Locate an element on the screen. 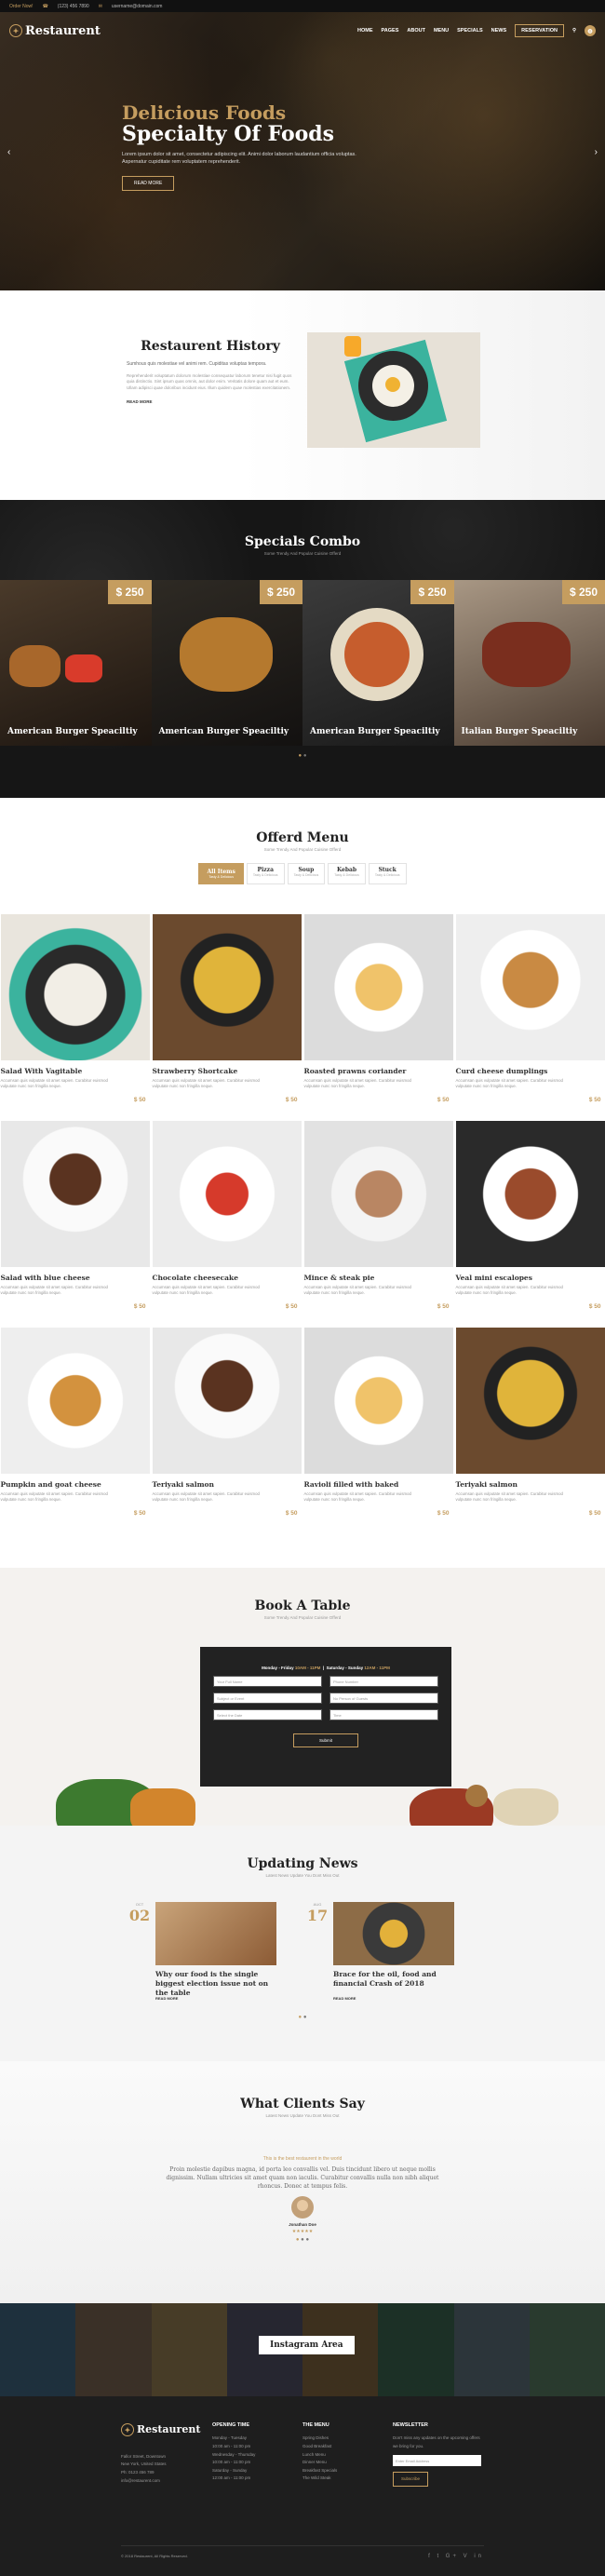 The height and width of the screenshot is (2576, 605). menu-item-name: Salad With Vagitable is located at coordinates (75, 1071).